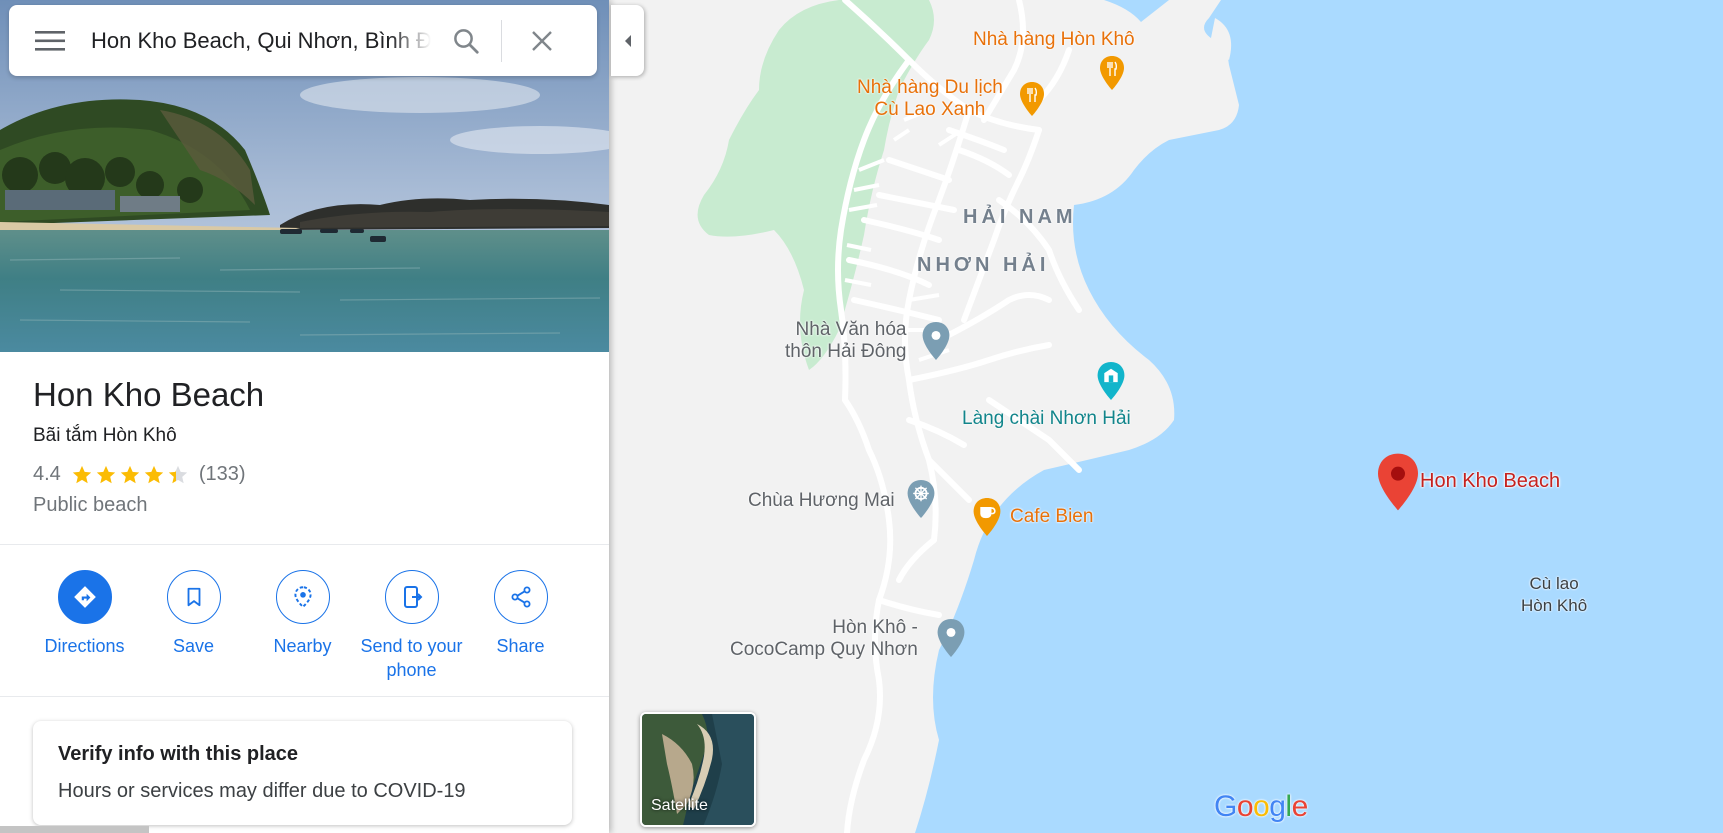  I want to click on send-to-phone-label: Send to your phone, so click(411, 658).